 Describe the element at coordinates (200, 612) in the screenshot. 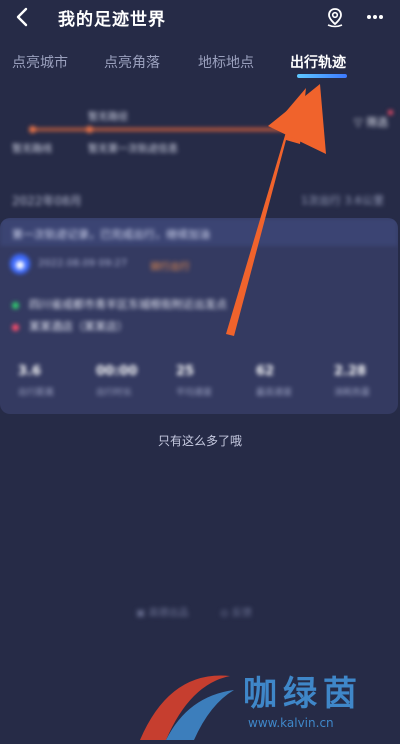

I see `footer-links: ▣ 高德出品 ◎ 反馈` at that location.